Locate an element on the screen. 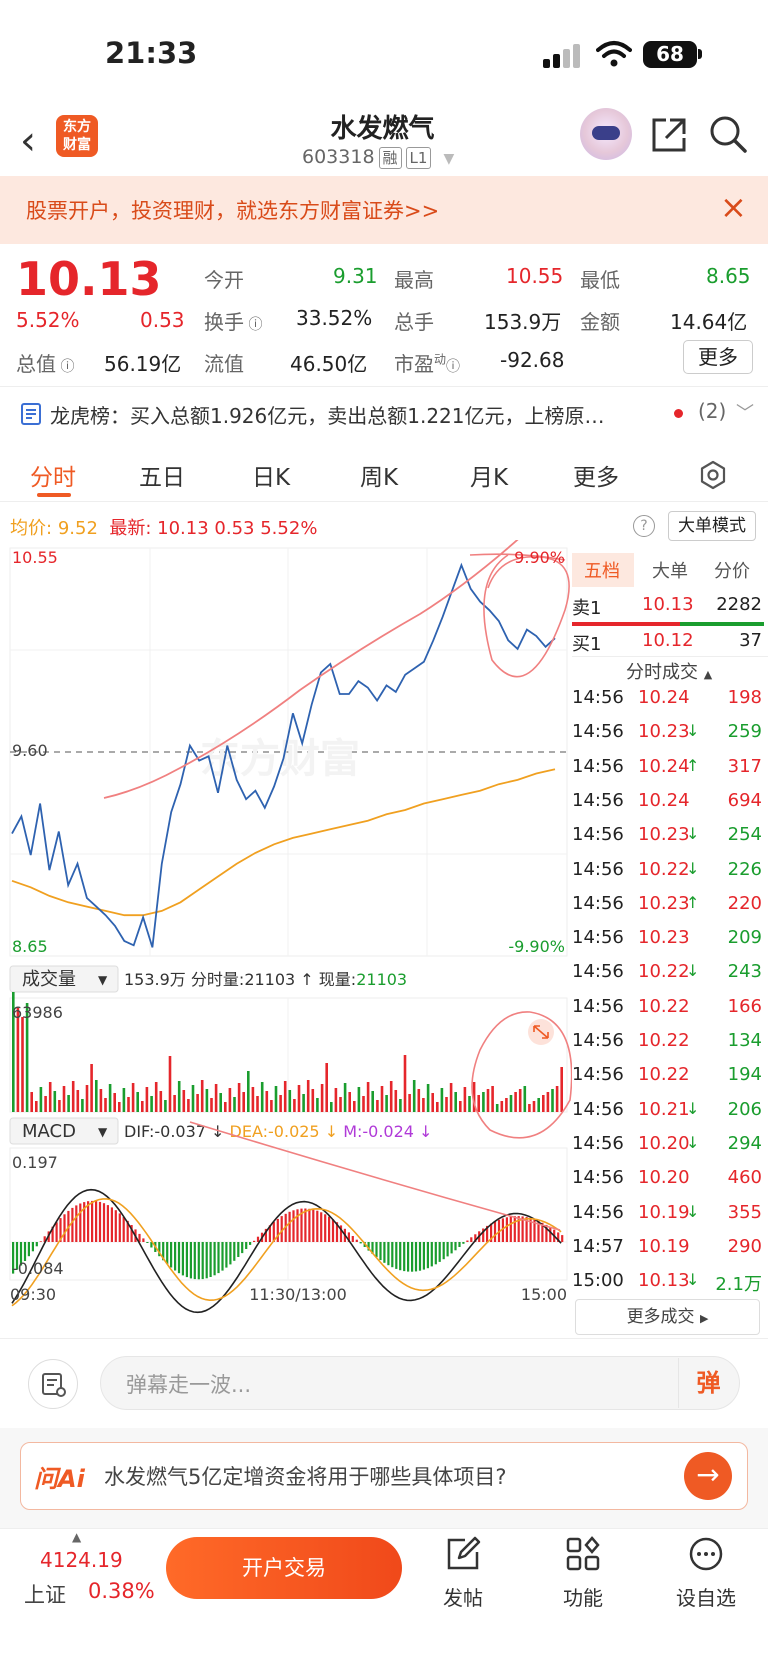 This screenshot has height=1670, width=768. tab-big-orders: 大单 is located at coordinates (670, 570).